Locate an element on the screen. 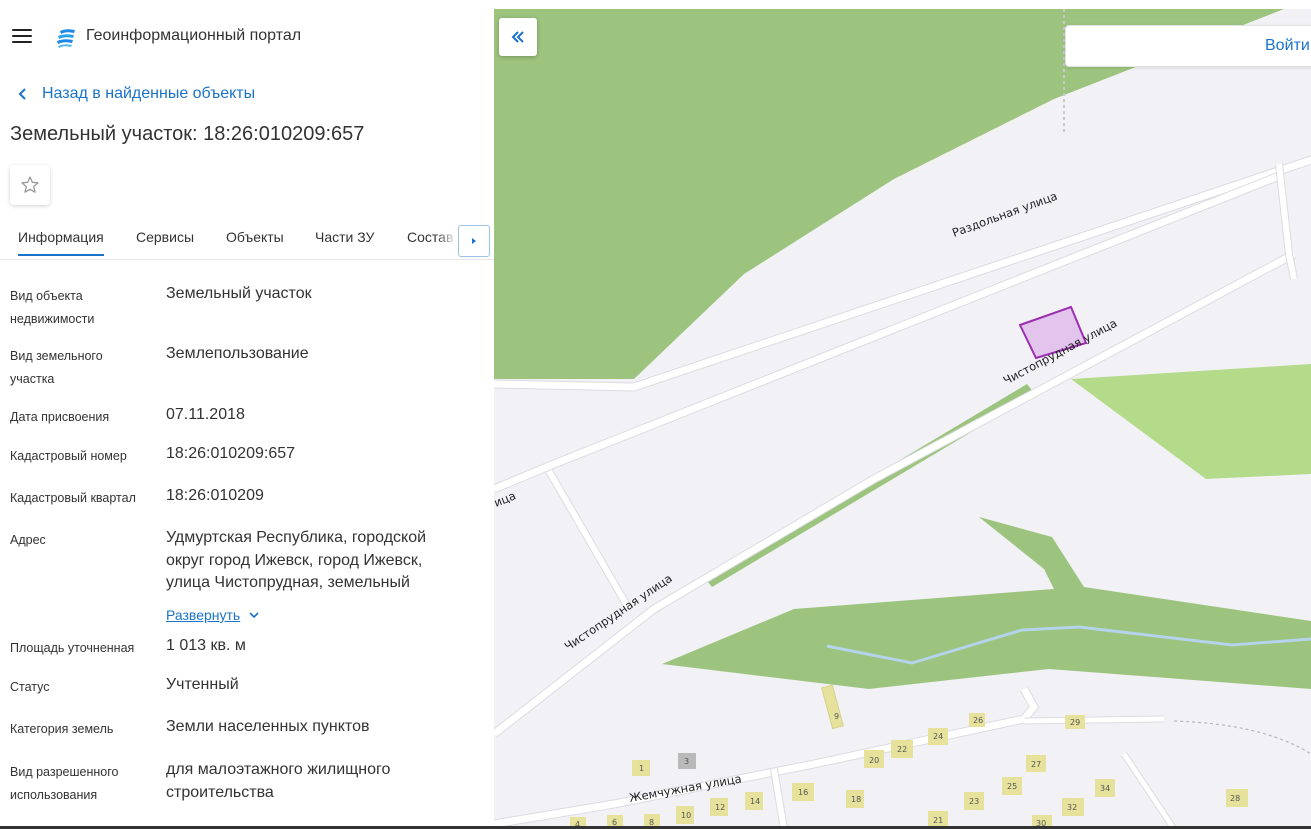 This screenshot has height=829, width=1311. house-number: 16 is located at coordinates (803, 792).